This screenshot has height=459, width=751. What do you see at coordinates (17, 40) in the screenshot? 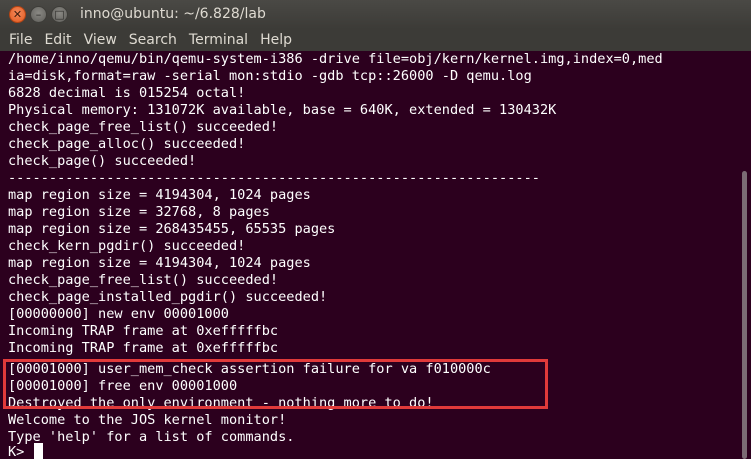
I see `menu-file: File` at bounding box center [17, 40].